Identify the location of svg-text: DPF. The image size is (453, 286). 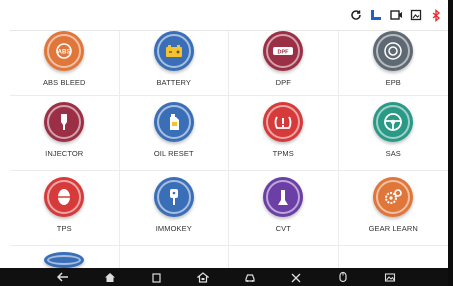
(284, 52).